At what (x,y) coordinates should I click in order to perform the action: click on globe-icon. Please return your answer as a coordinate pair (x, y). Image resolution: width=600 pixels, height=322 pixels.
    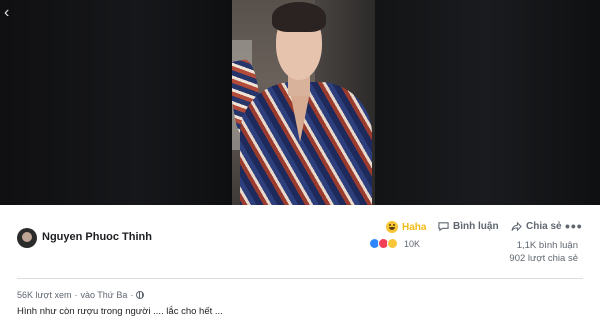
    Looking at the image, I should click on (140, 295).